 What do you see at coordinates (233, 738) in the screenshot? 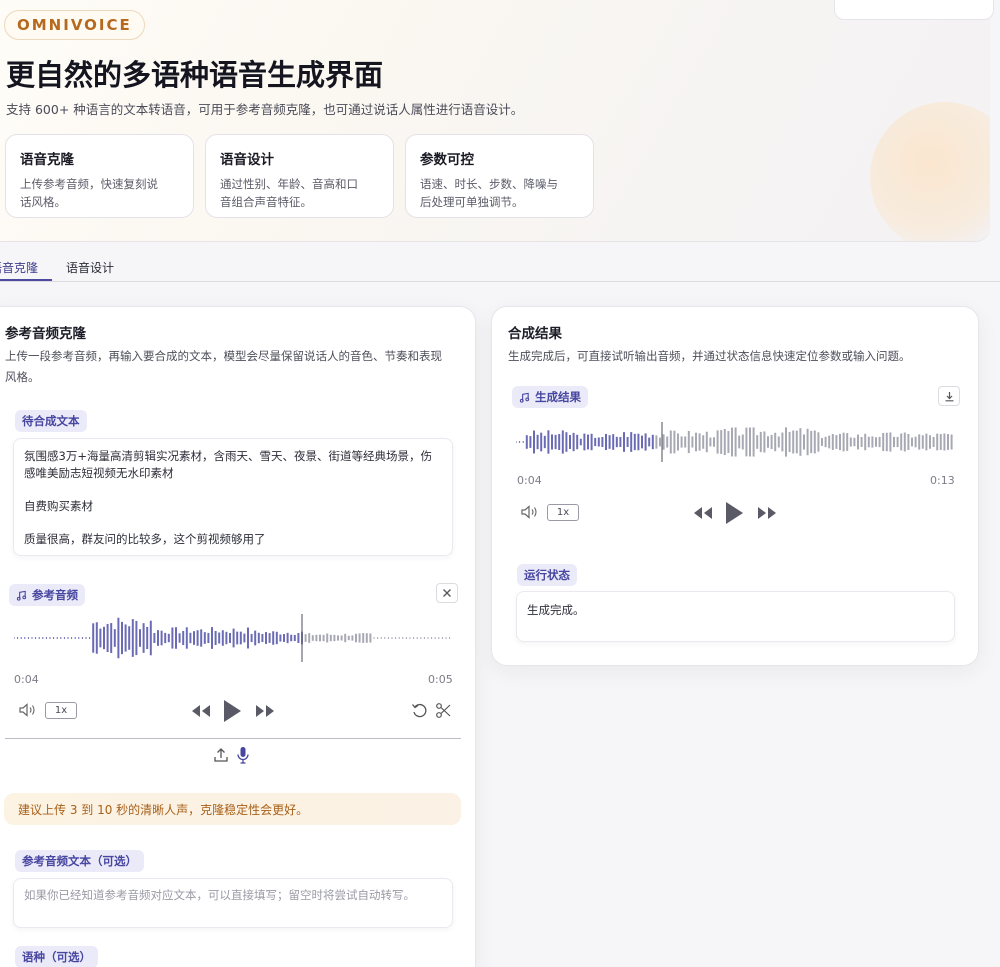
I see `audio-divider` at bounding box center [233, 738].